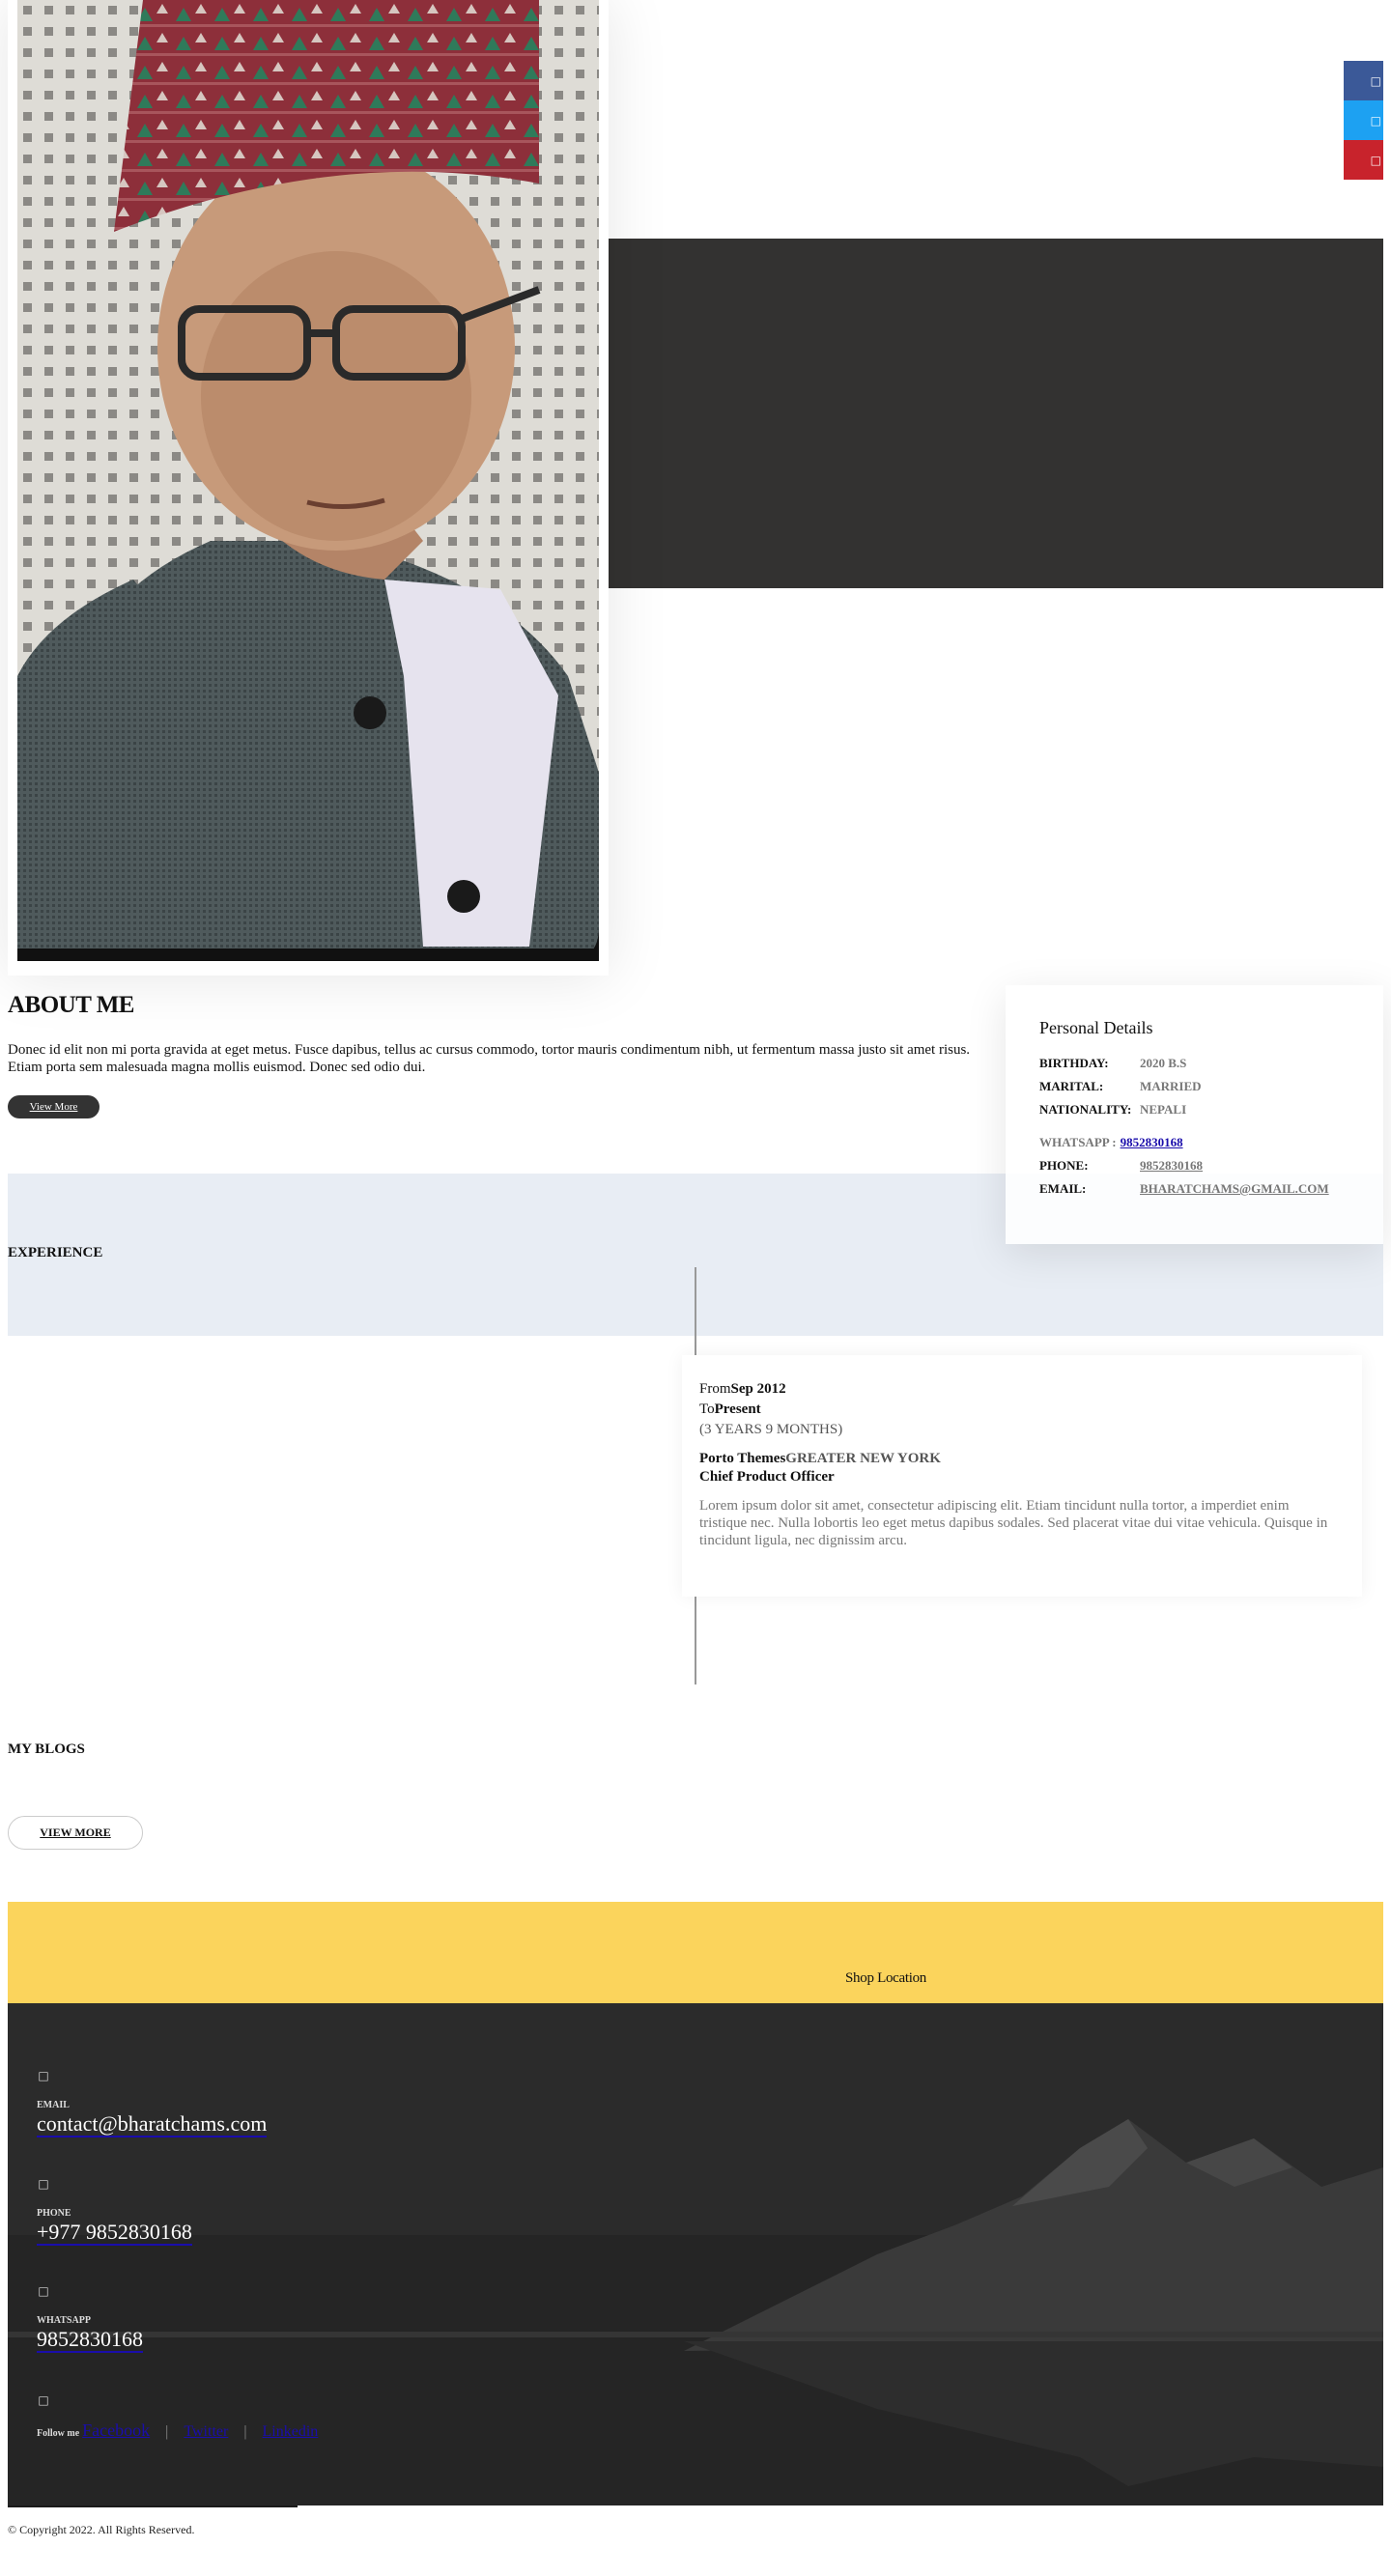 This screenshot has width=1391, height=2576. Describe the element at coordinates (1078, 1142) in the screenshot. I see `detail-key: WHATSAPP :` at that location.